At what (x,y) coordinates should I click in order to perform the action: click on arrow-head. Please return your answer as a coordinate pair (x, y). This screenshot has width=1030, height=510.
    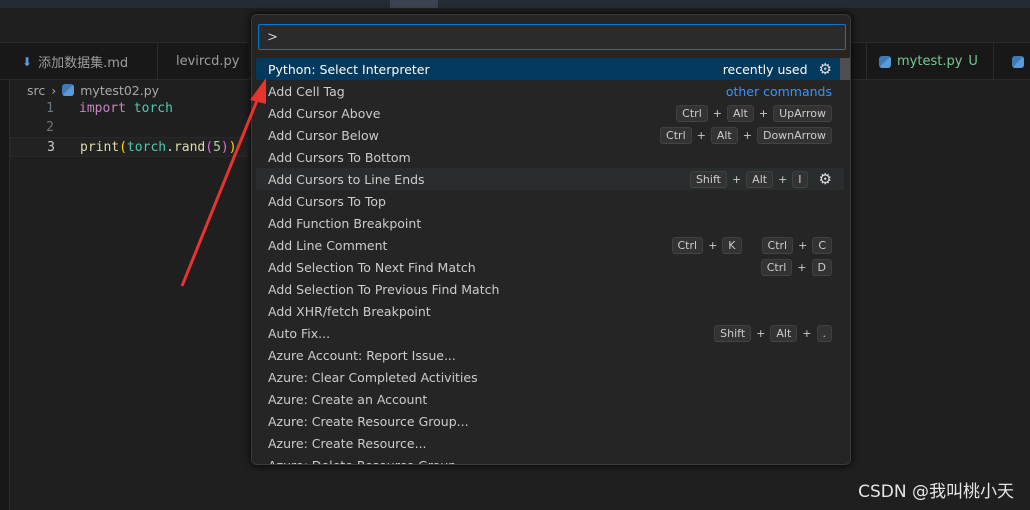
    Looking at the image, I should click on (258, 91).